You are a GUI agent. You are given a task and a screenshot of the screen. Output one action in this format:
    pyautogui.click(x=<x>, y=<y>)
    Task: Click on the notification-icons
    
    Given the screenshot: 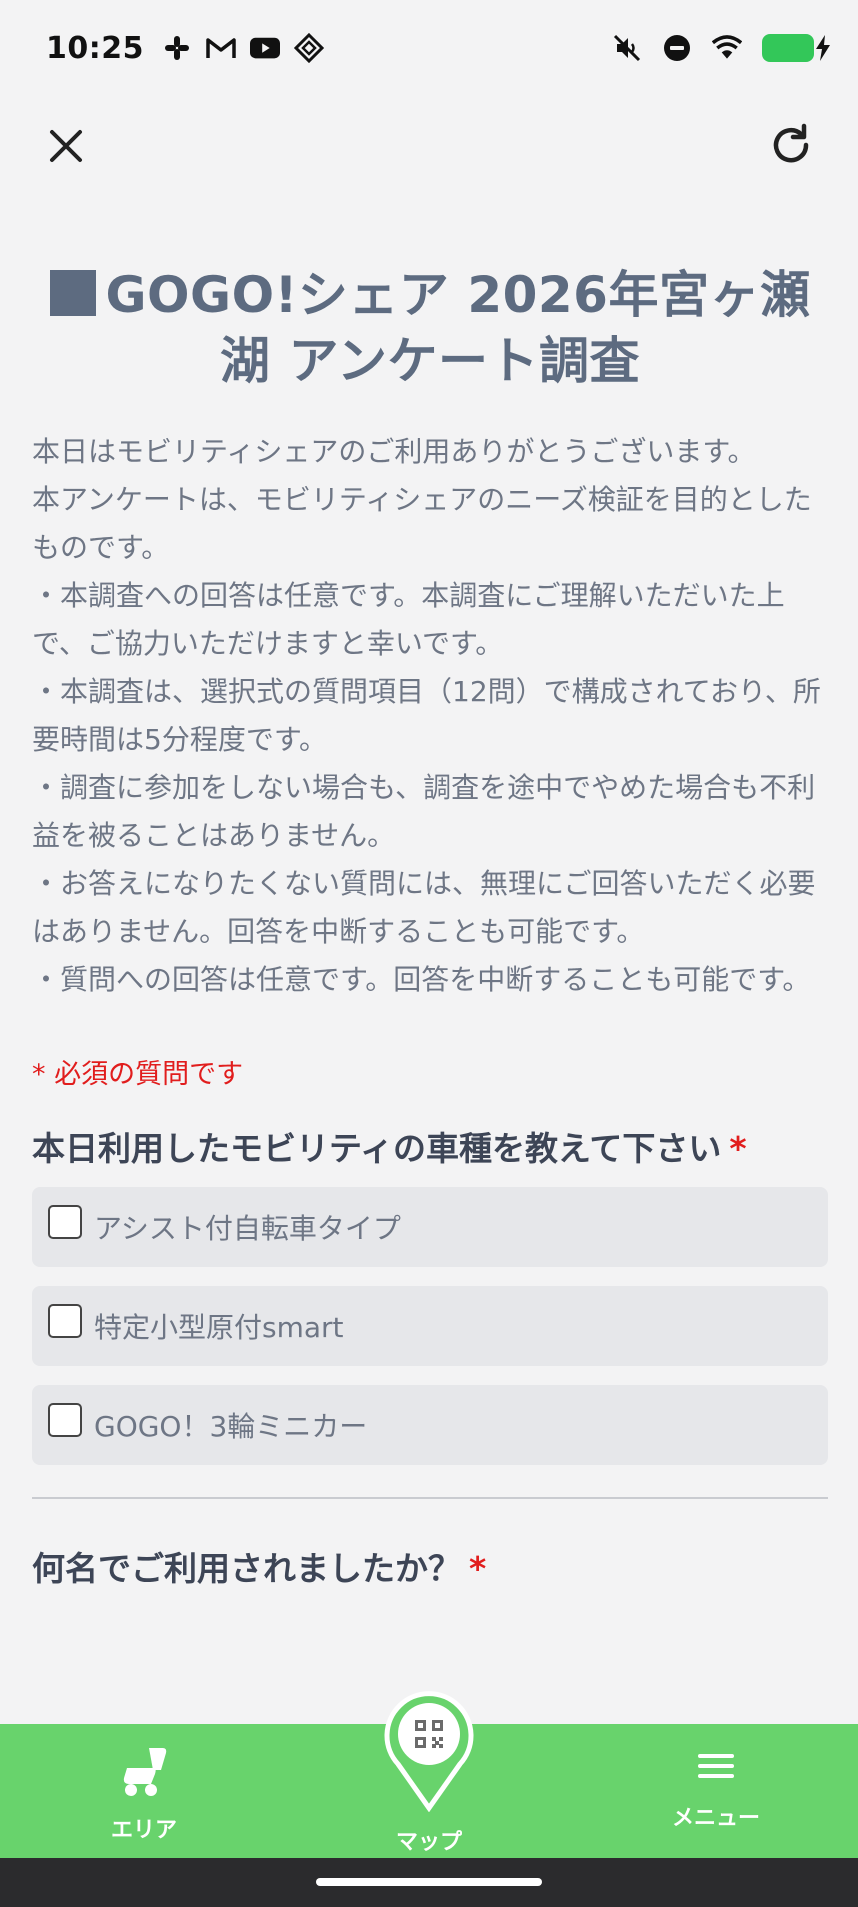 What is the action you would take?
    pyautogui.click(x=243, y=48)
    